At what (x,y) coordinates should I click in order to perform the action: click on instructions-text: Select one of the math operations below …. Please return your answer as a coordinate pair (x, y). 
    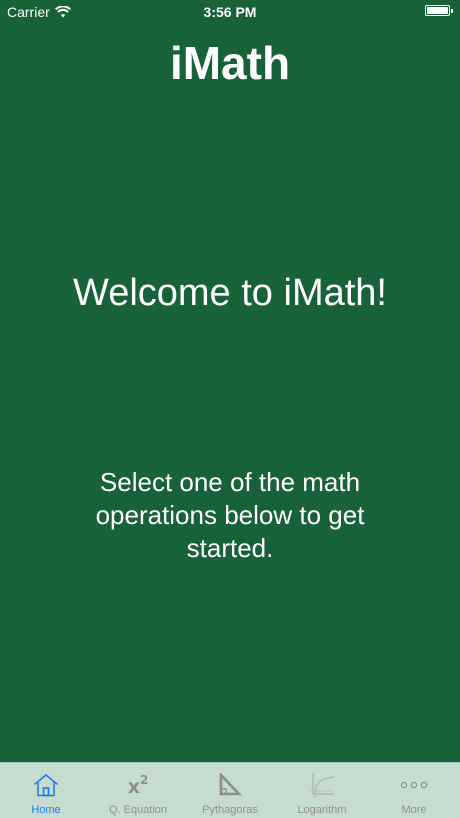
    Looking at the image, I should click on (230, 515).